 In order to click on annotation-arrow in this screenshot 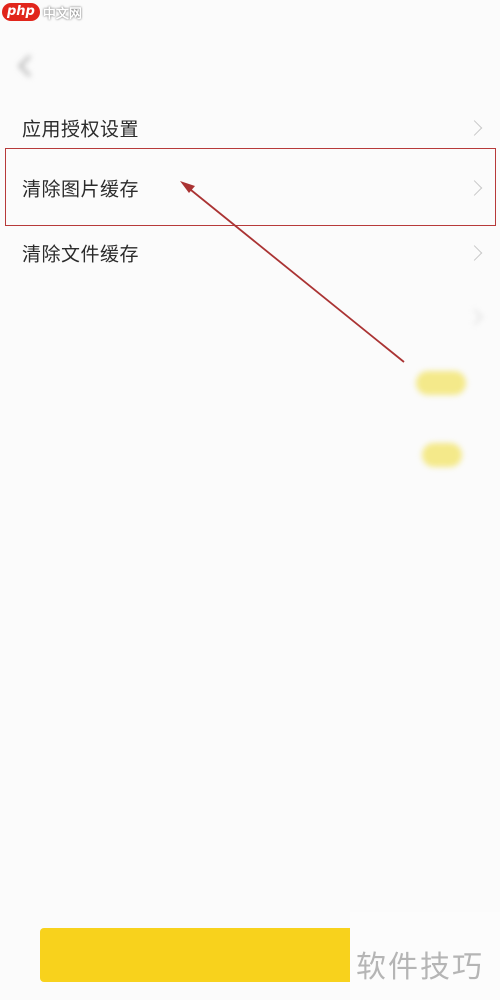, I will do `click(292, 272)`.